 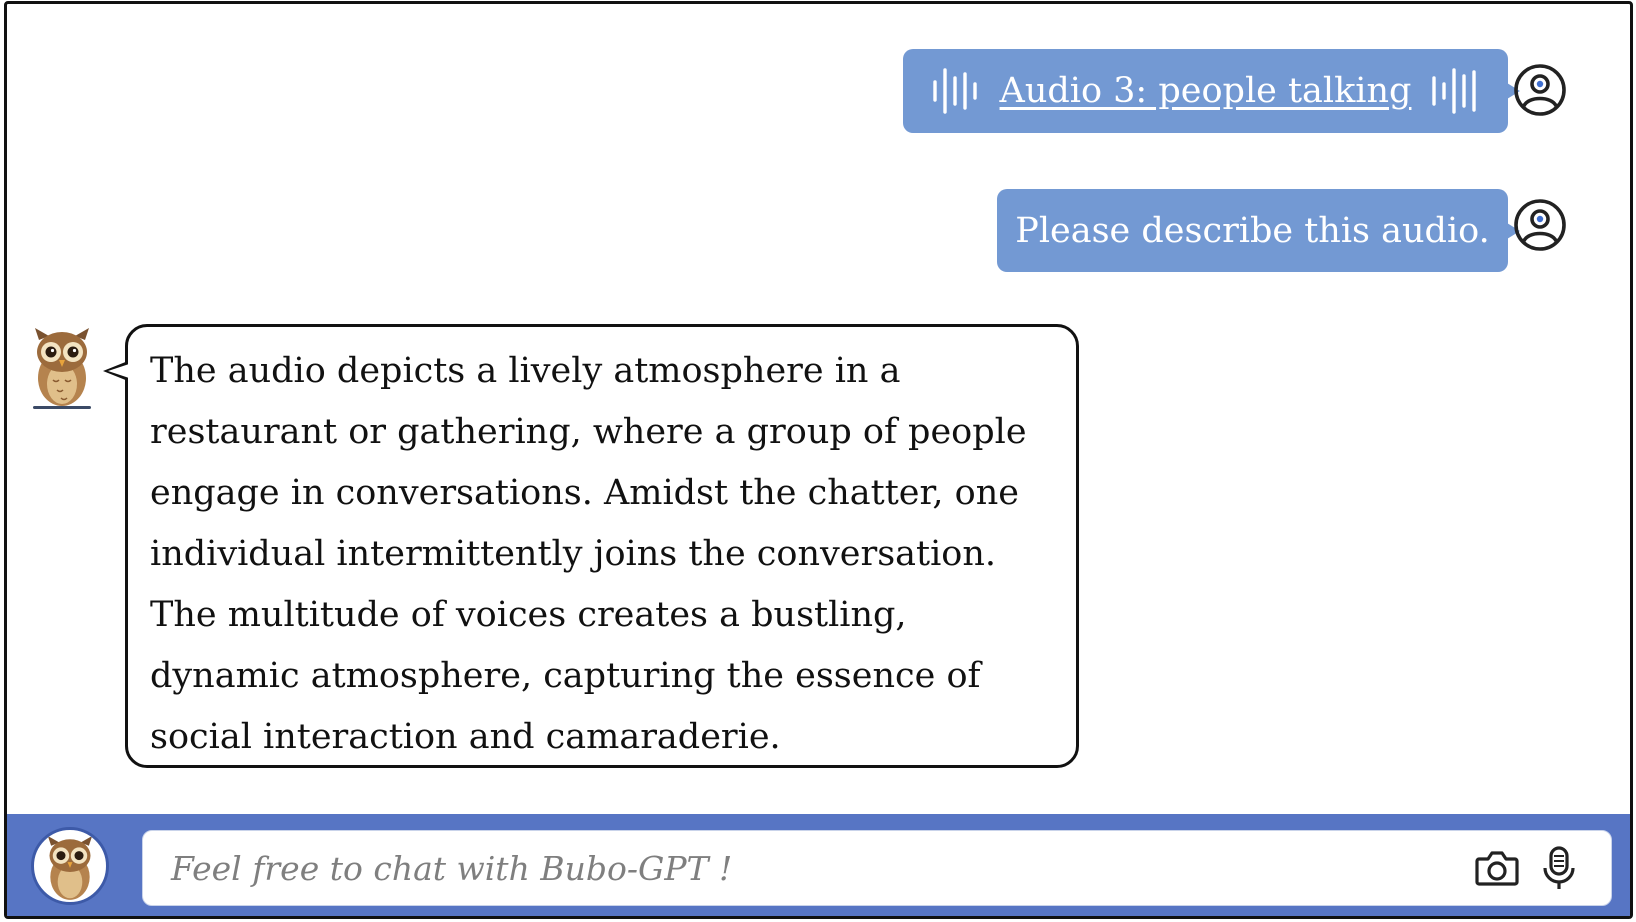 I want to click on camera-icon, so click(x=1497, y=868).